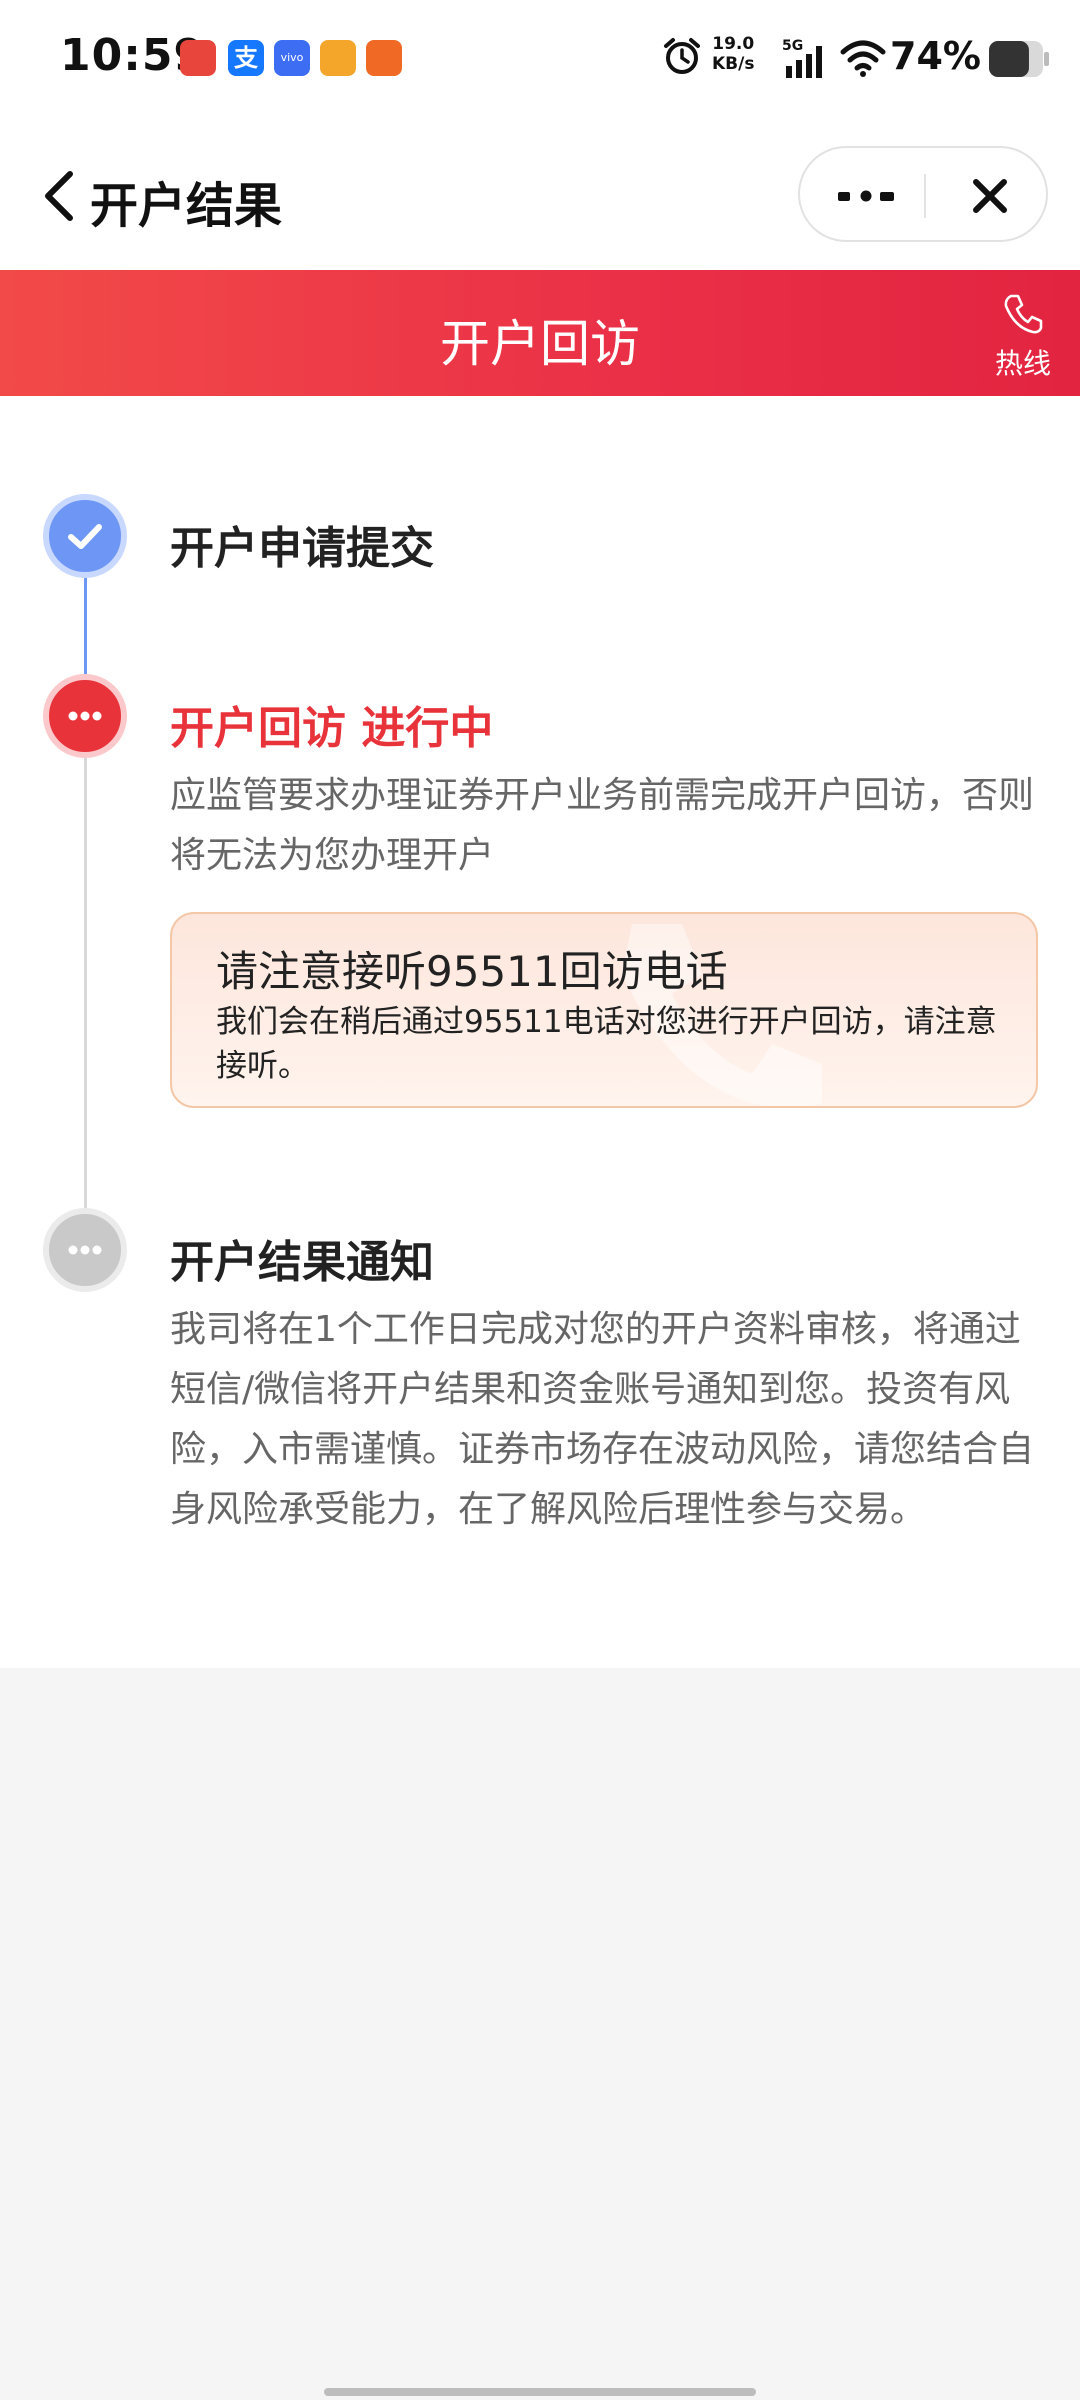 Image resolution: width=1080 pixels, height=2400 pixels. Describe the element at coordinates (606, 1044) in the screenshot. I see `notice-text: 我们会在稍后通过95511电话对您进行开户回访，请注意接听。` at that location.